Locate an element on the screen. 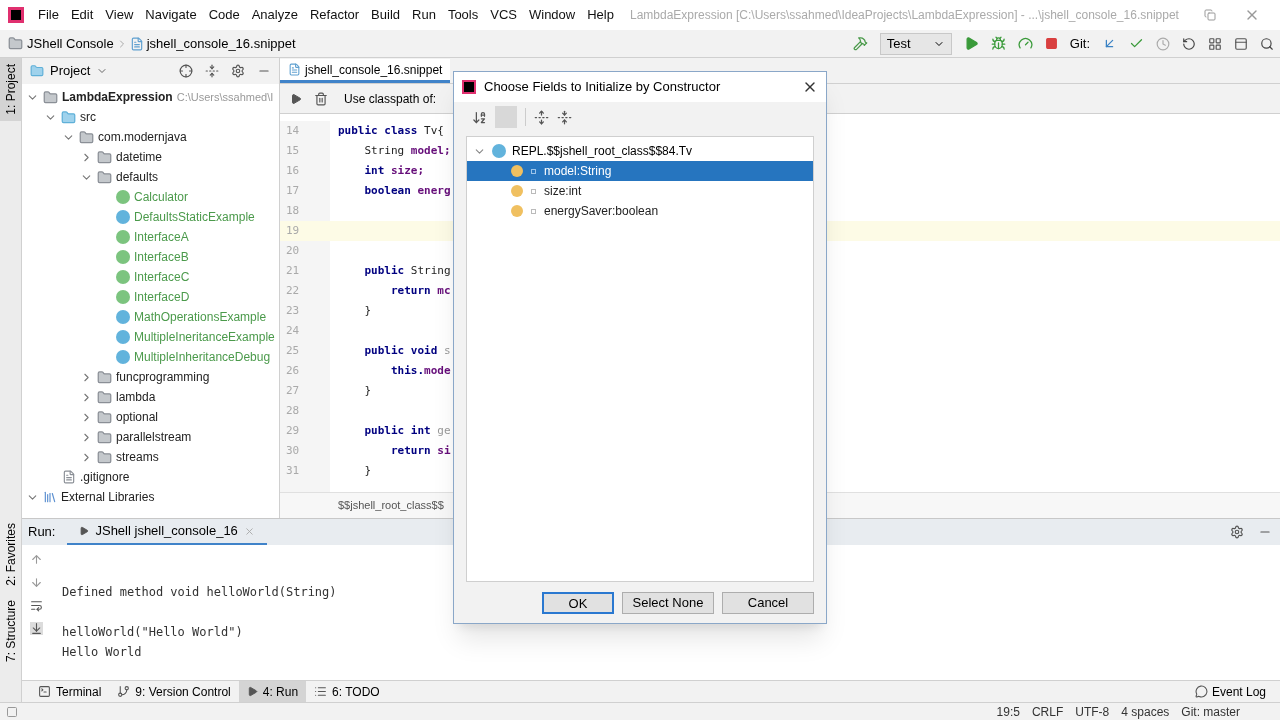 The image size is (1280, 720). toggle-button is located at coordinates (506, 117).